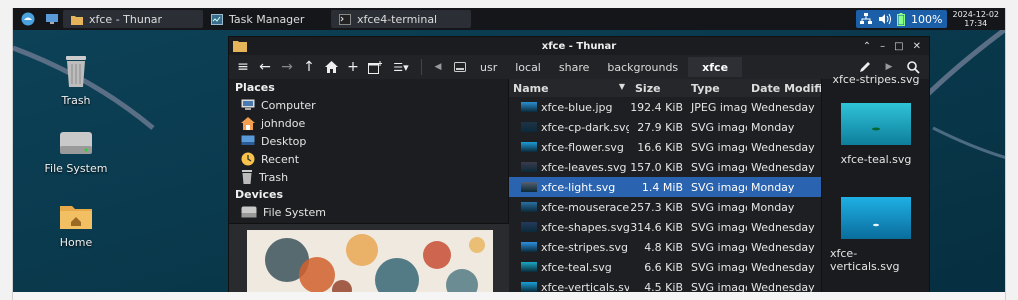 The image size is (1018, 300). What do you see at coordinates (287, 67) in the screenshot?
I see `forward-button: →` at bounding box center [287, 67].